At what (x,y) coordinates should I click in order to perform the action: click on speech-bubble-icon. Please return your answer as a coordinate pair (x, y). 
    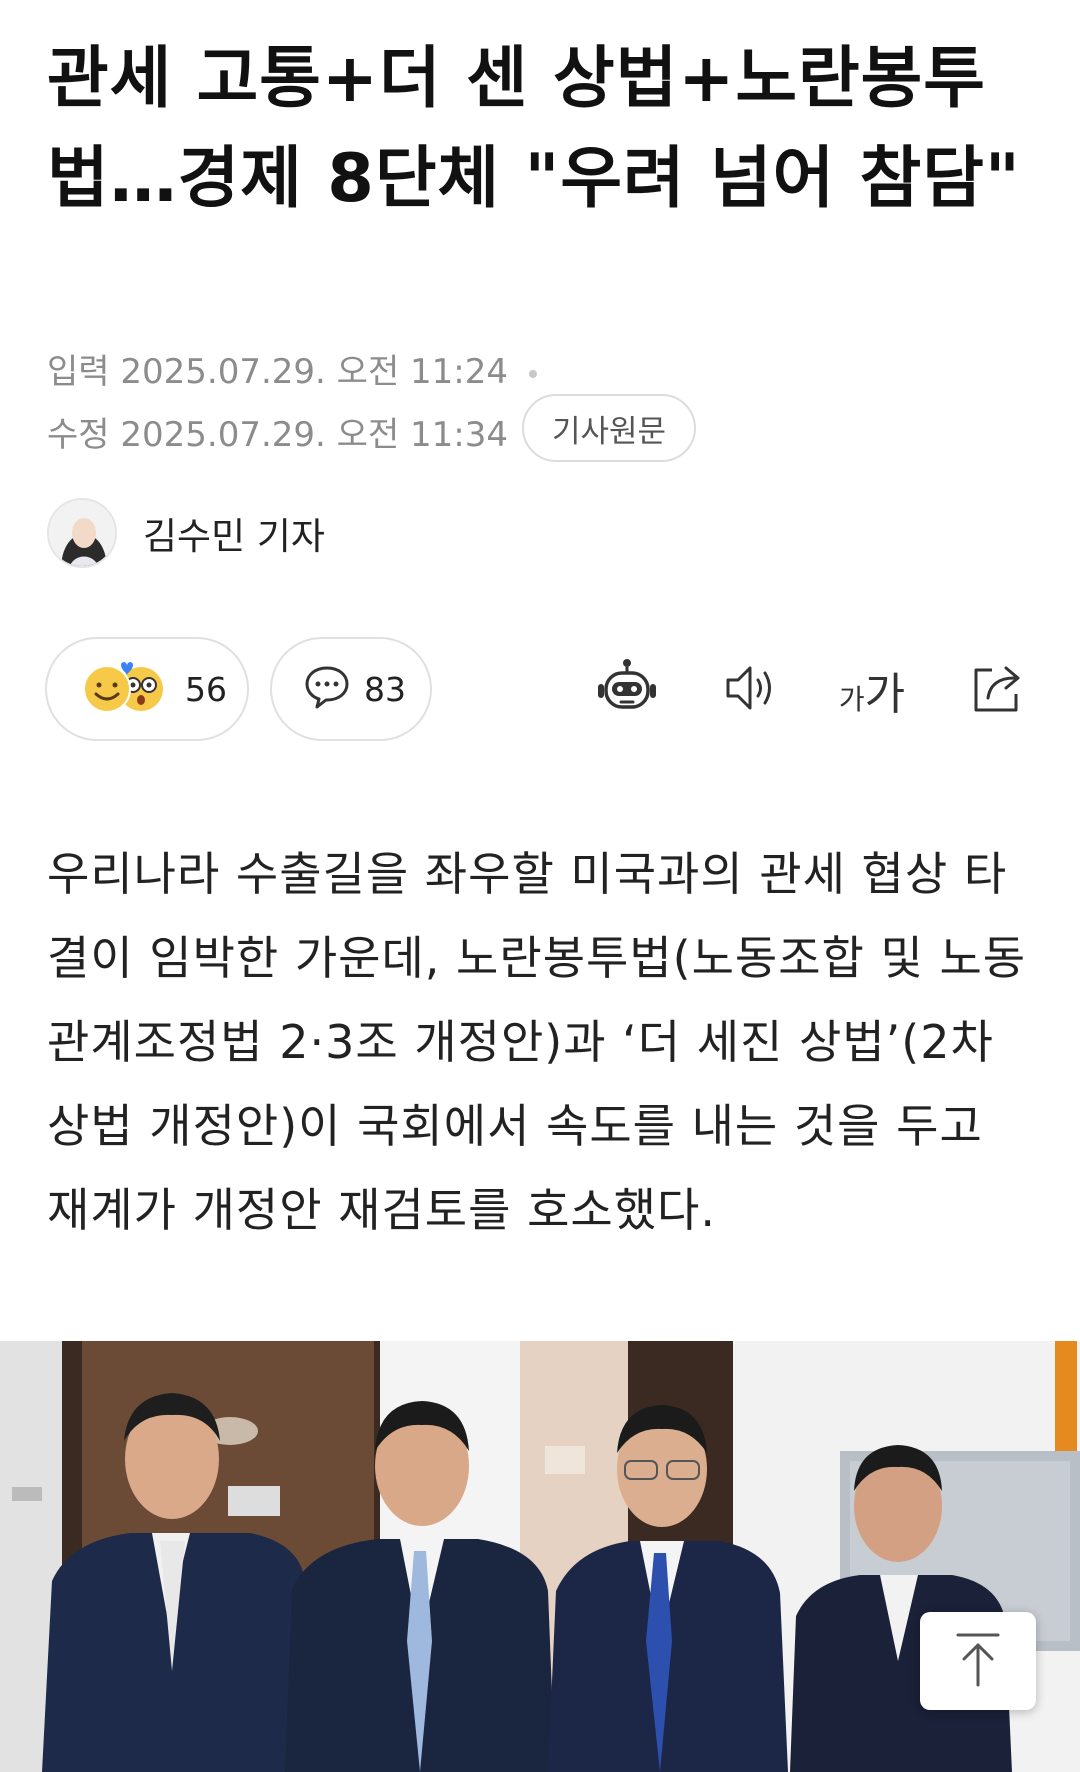
    Looking at the image, I should click on (327, 689).